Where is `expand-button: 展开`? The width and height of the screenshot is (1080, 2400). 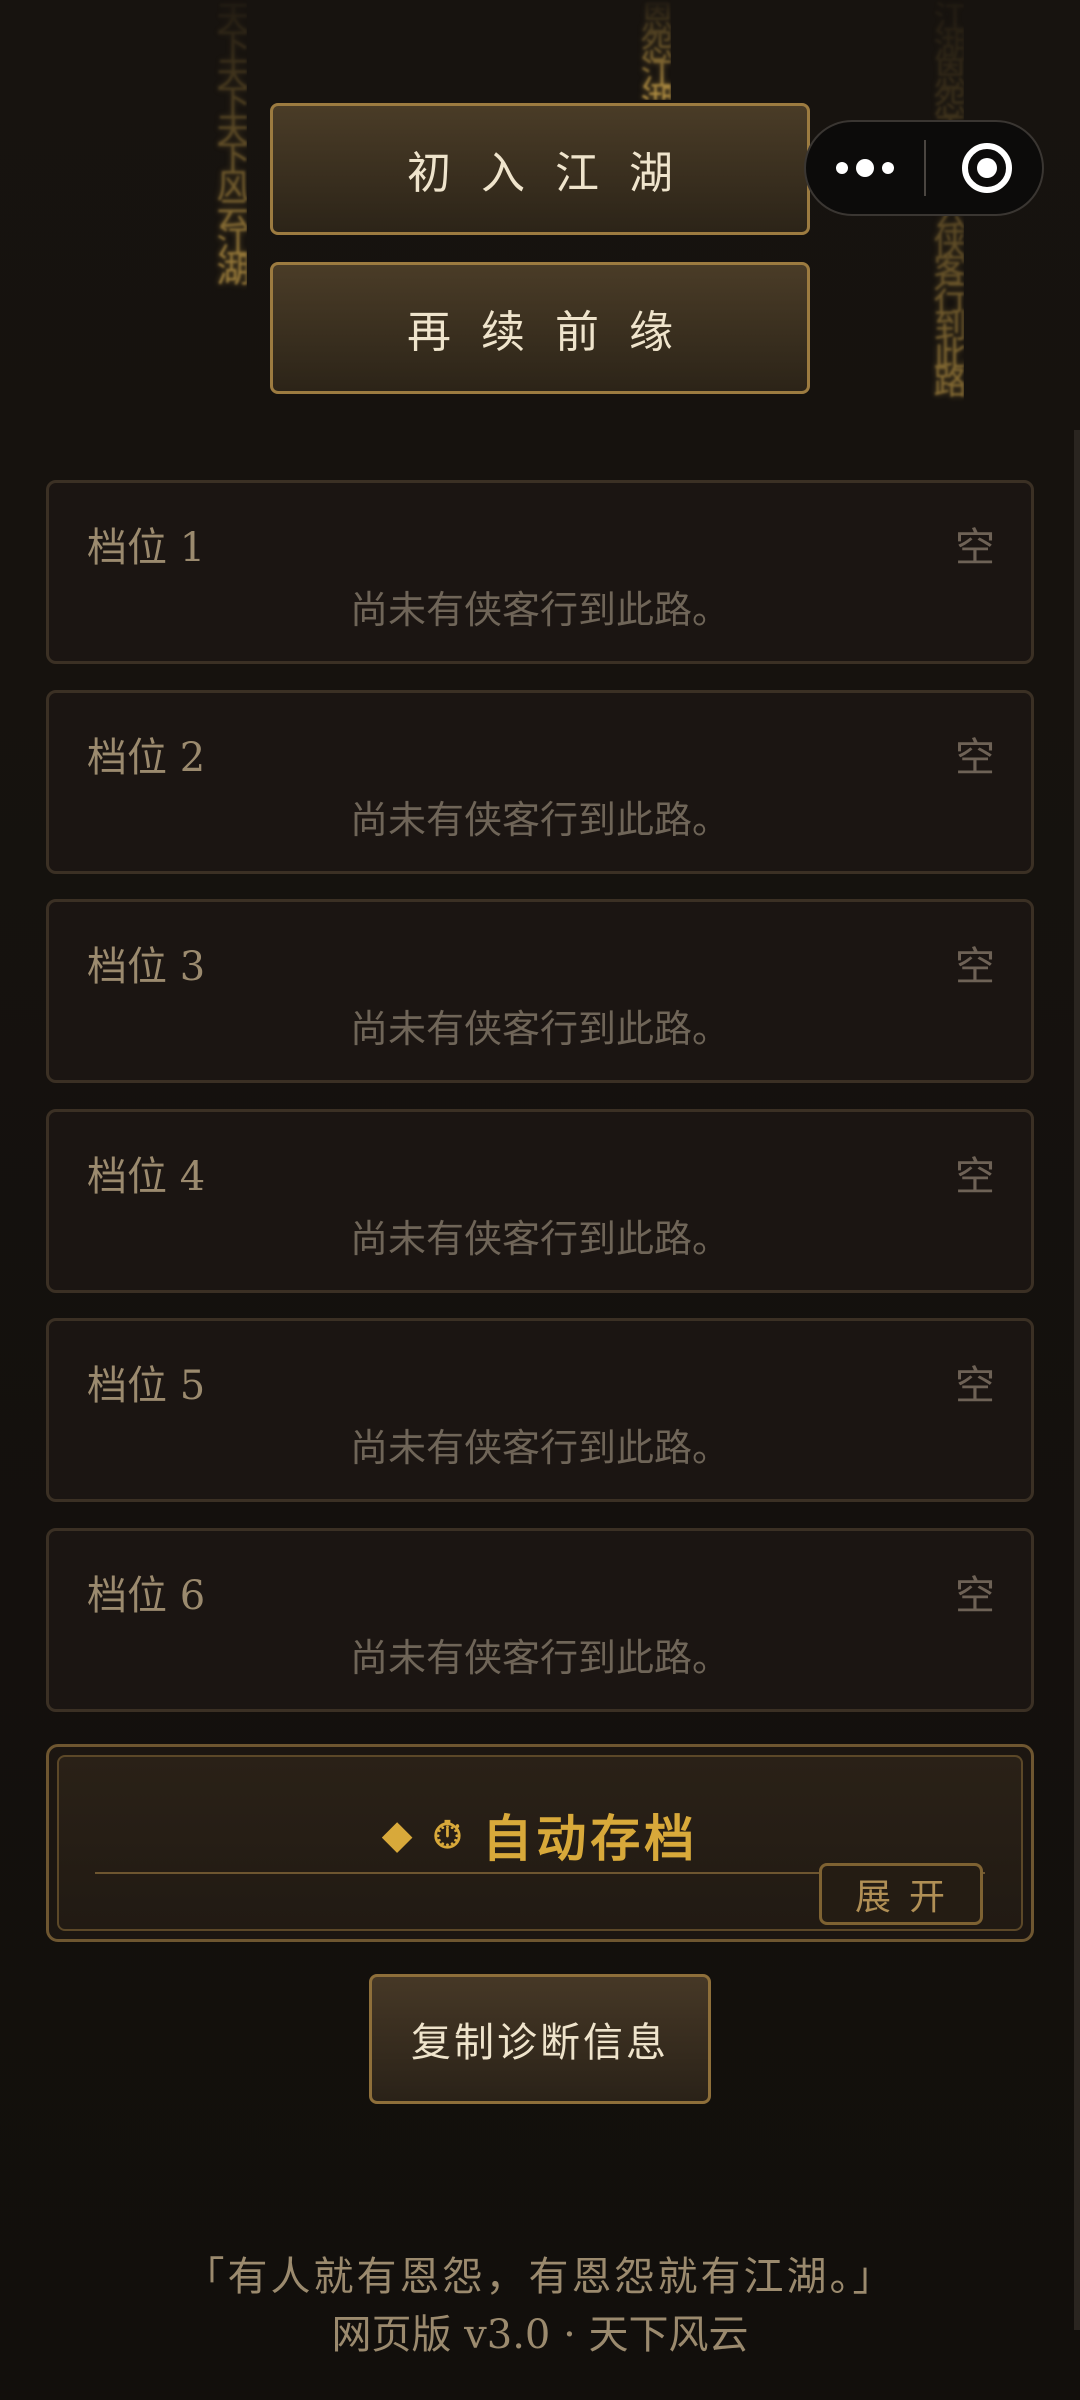
expand-button: 展开 is located at coordinates (901, 1894).